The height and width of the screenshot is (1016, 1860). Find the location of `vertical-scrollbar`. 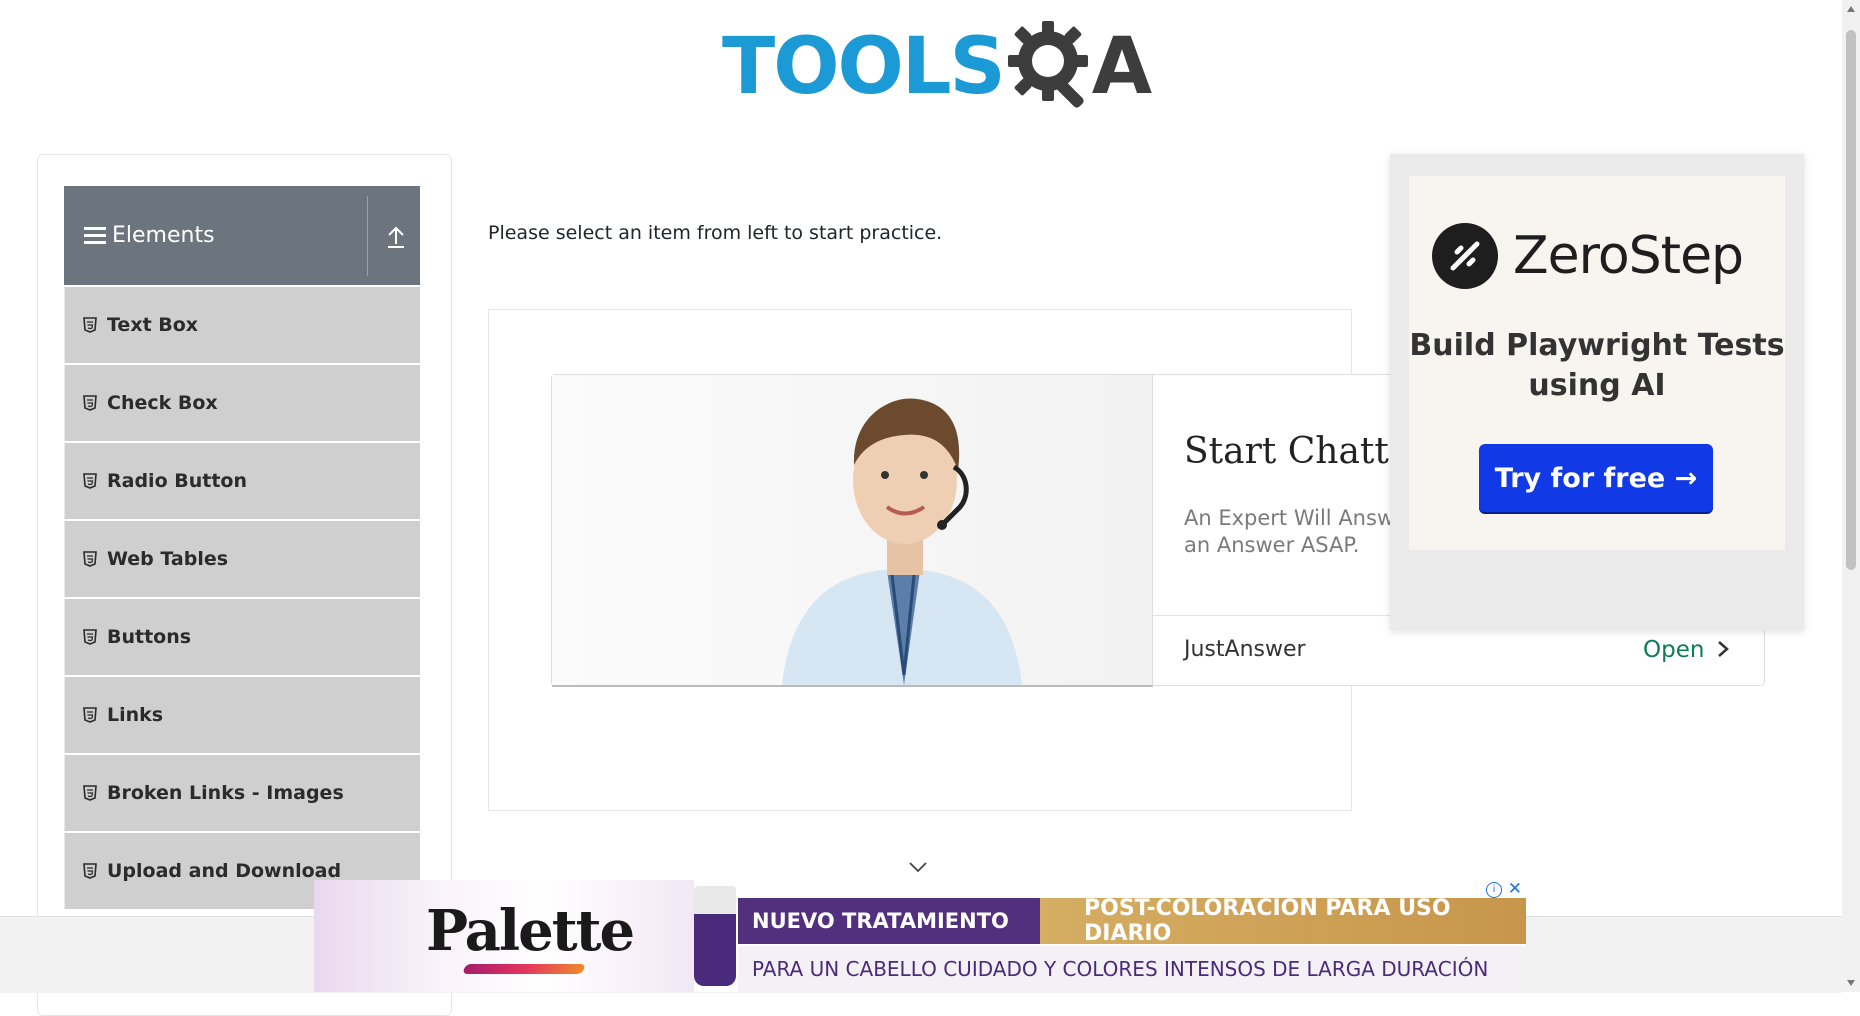

vertical-scrollbar is located at coordinates (1851, 496).